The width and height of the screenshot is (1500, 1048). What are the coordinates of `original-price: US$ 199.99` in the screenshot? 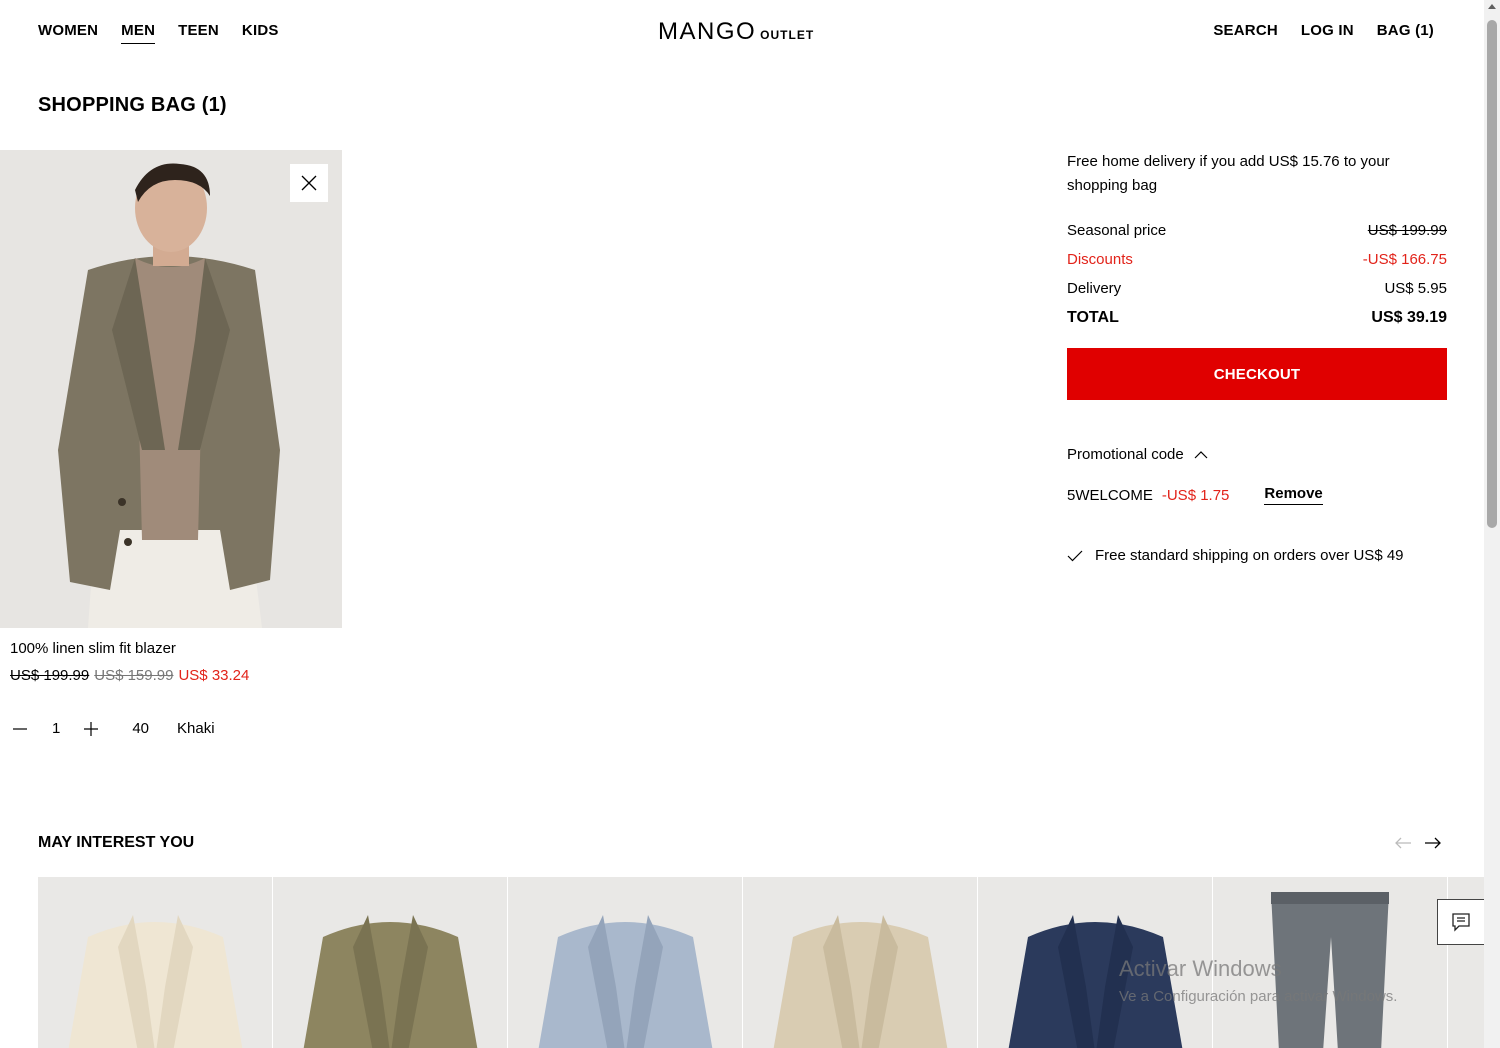 It's located at (50, 675).